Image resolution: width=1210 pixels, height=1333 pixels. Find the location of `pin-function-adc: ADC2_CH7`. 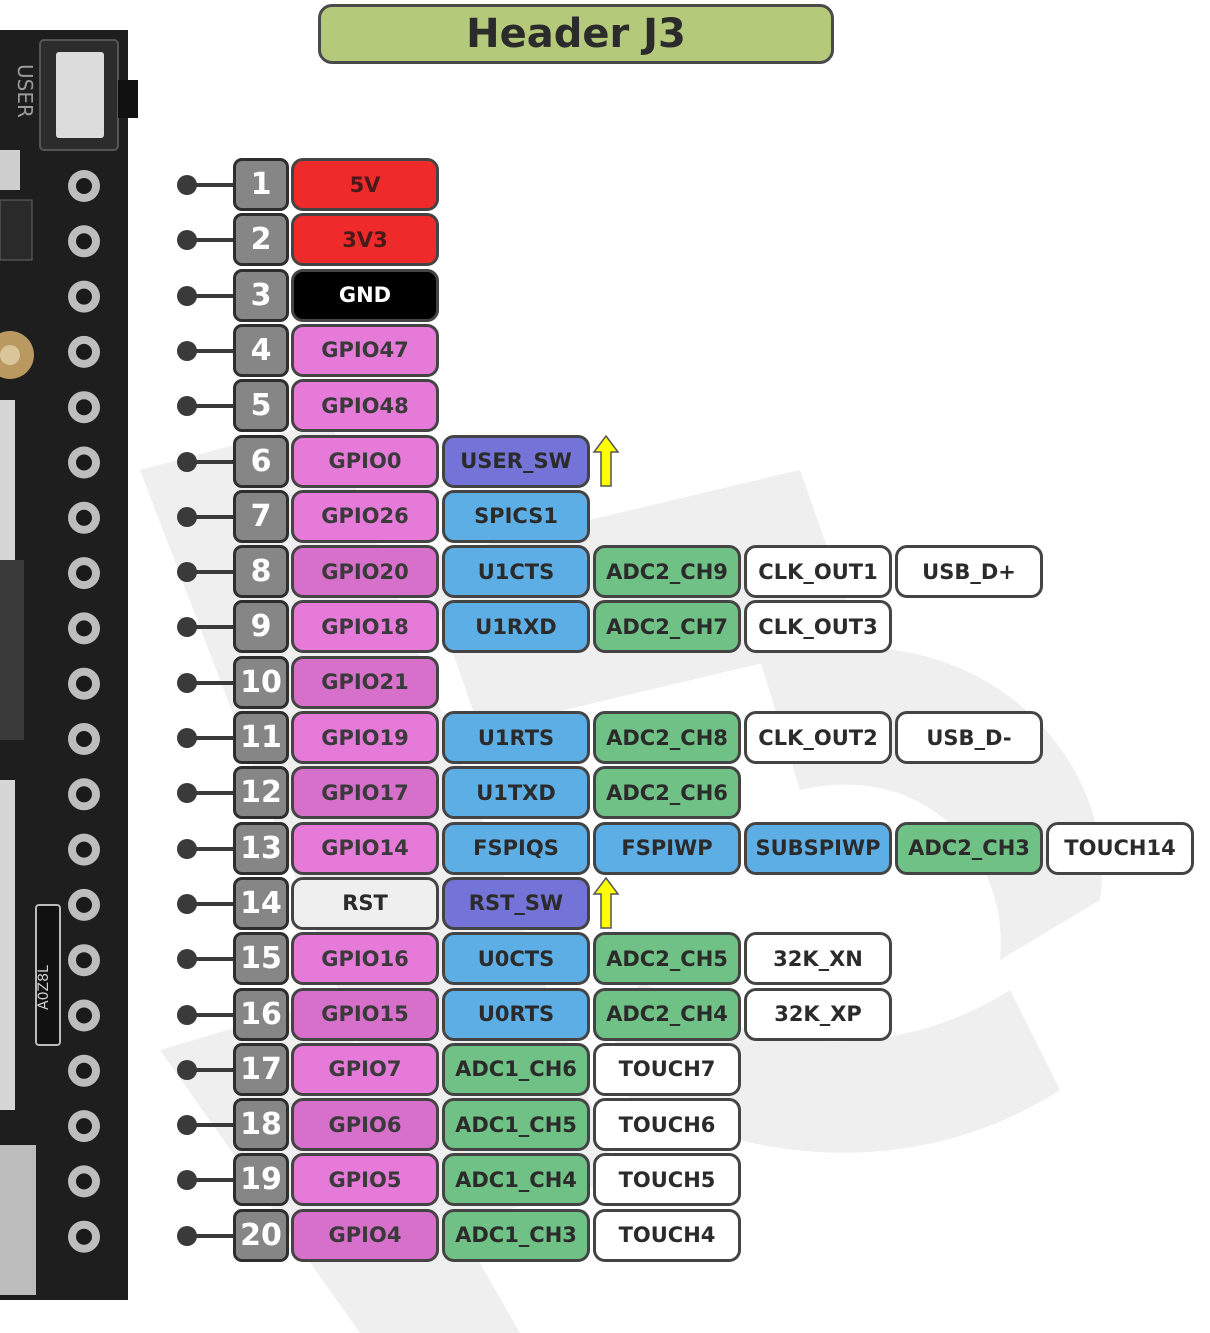

pin-function-adc: ADC2_CH7 is located at coordinates (667, 627).